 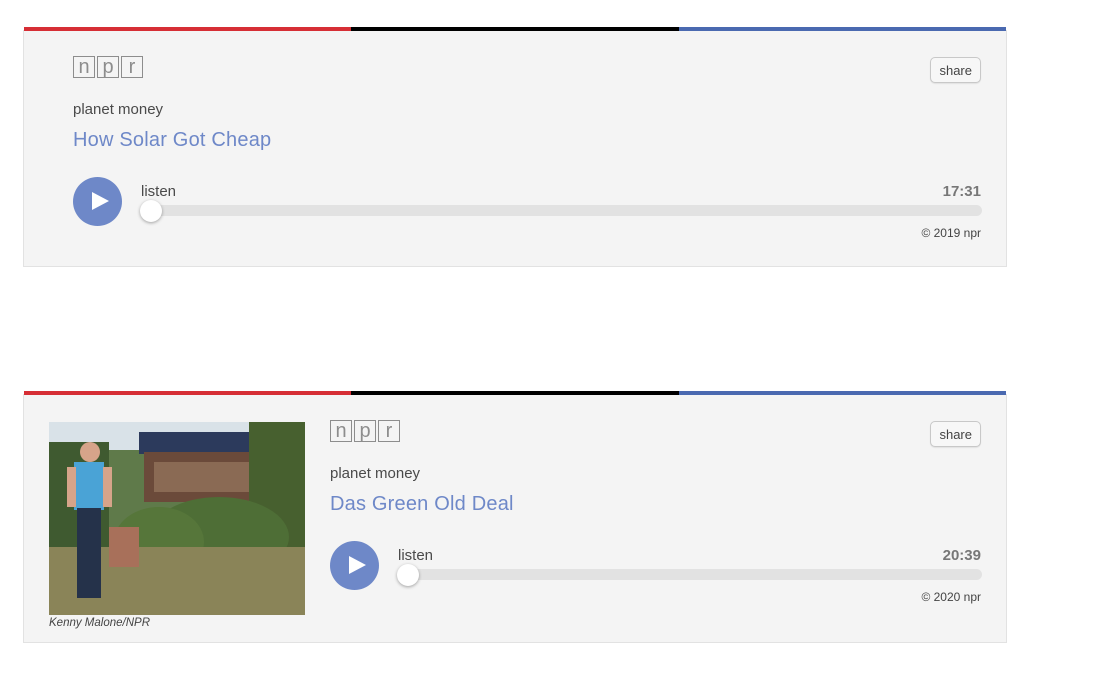 What do you see at coordinates (951, 233) in the screenshot?
I see `copyright-text: © 2019 npr` at bounding box center [951, 233].